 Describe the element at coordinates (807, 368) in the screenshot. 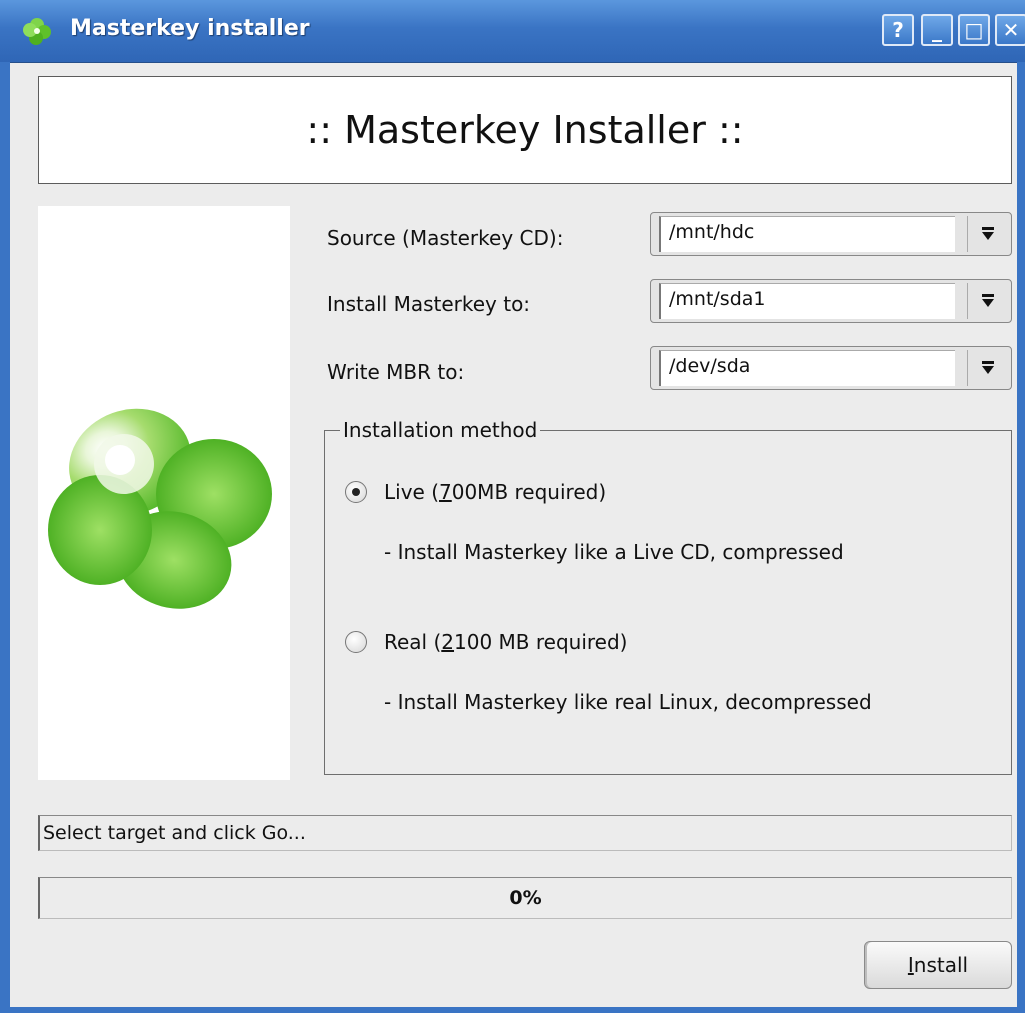

I see `mbr-input: /dev/sda` at that location.